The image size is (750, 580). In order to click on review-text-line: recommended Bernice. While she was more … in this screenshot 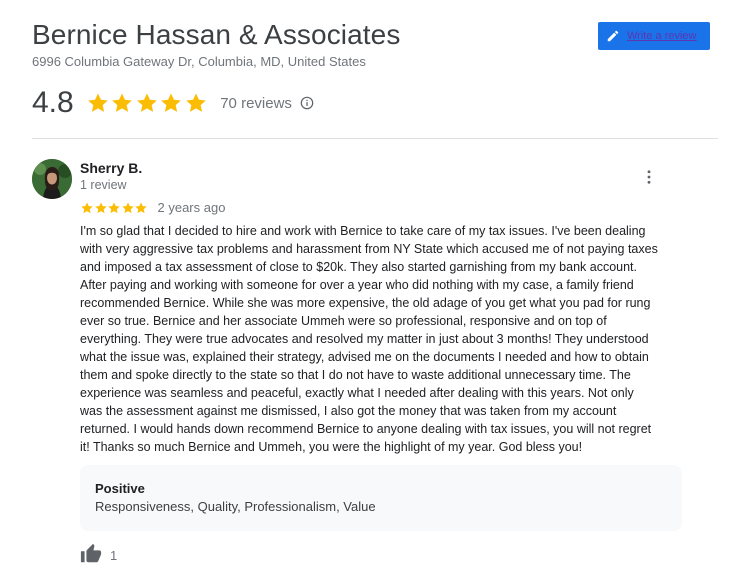, I will do `click(365, 303)`.